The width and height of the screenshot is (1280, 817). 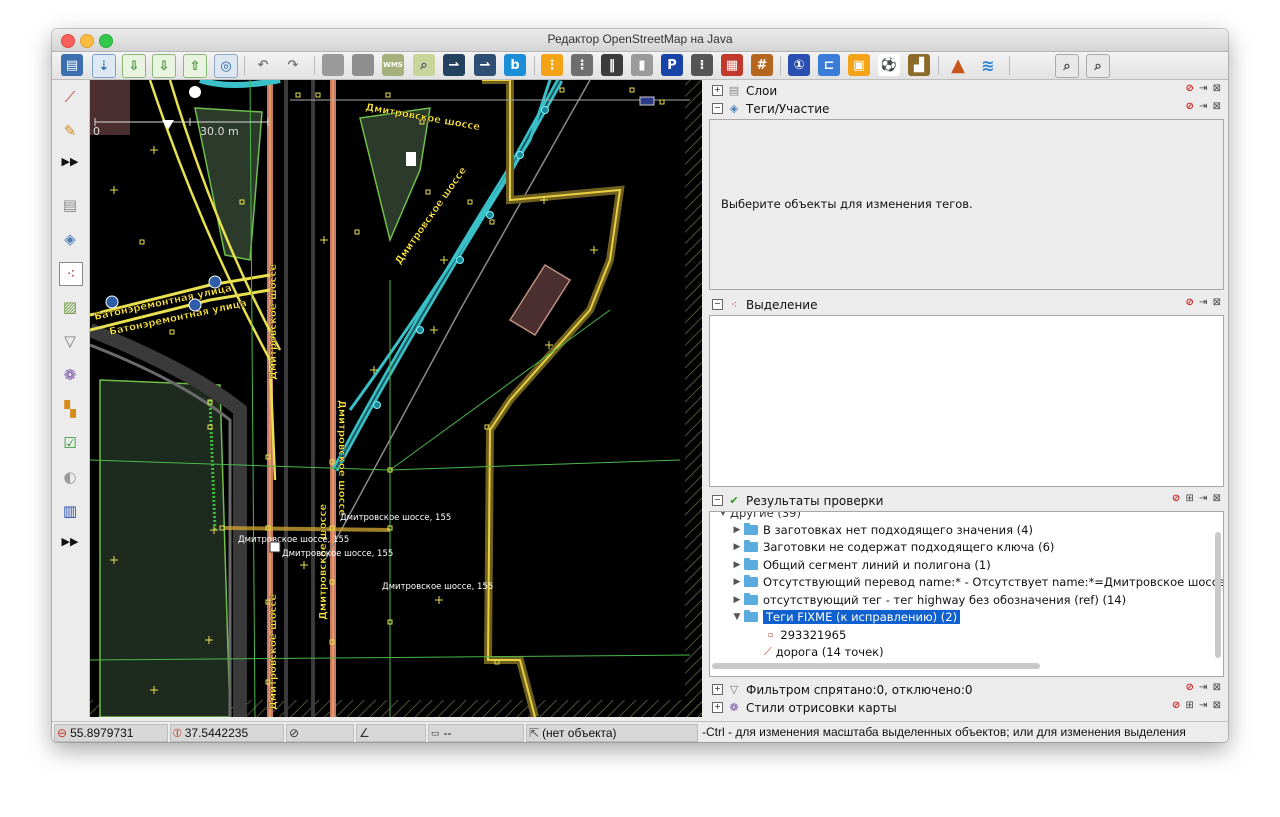 I want to click on download-along-icon: ⇩, so click(x=164, y=66).